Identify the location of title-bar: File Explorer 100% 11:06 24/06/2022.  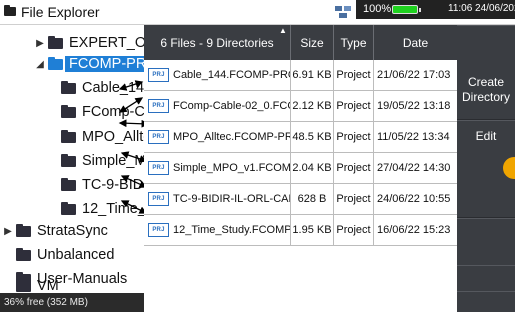
(257, 12).